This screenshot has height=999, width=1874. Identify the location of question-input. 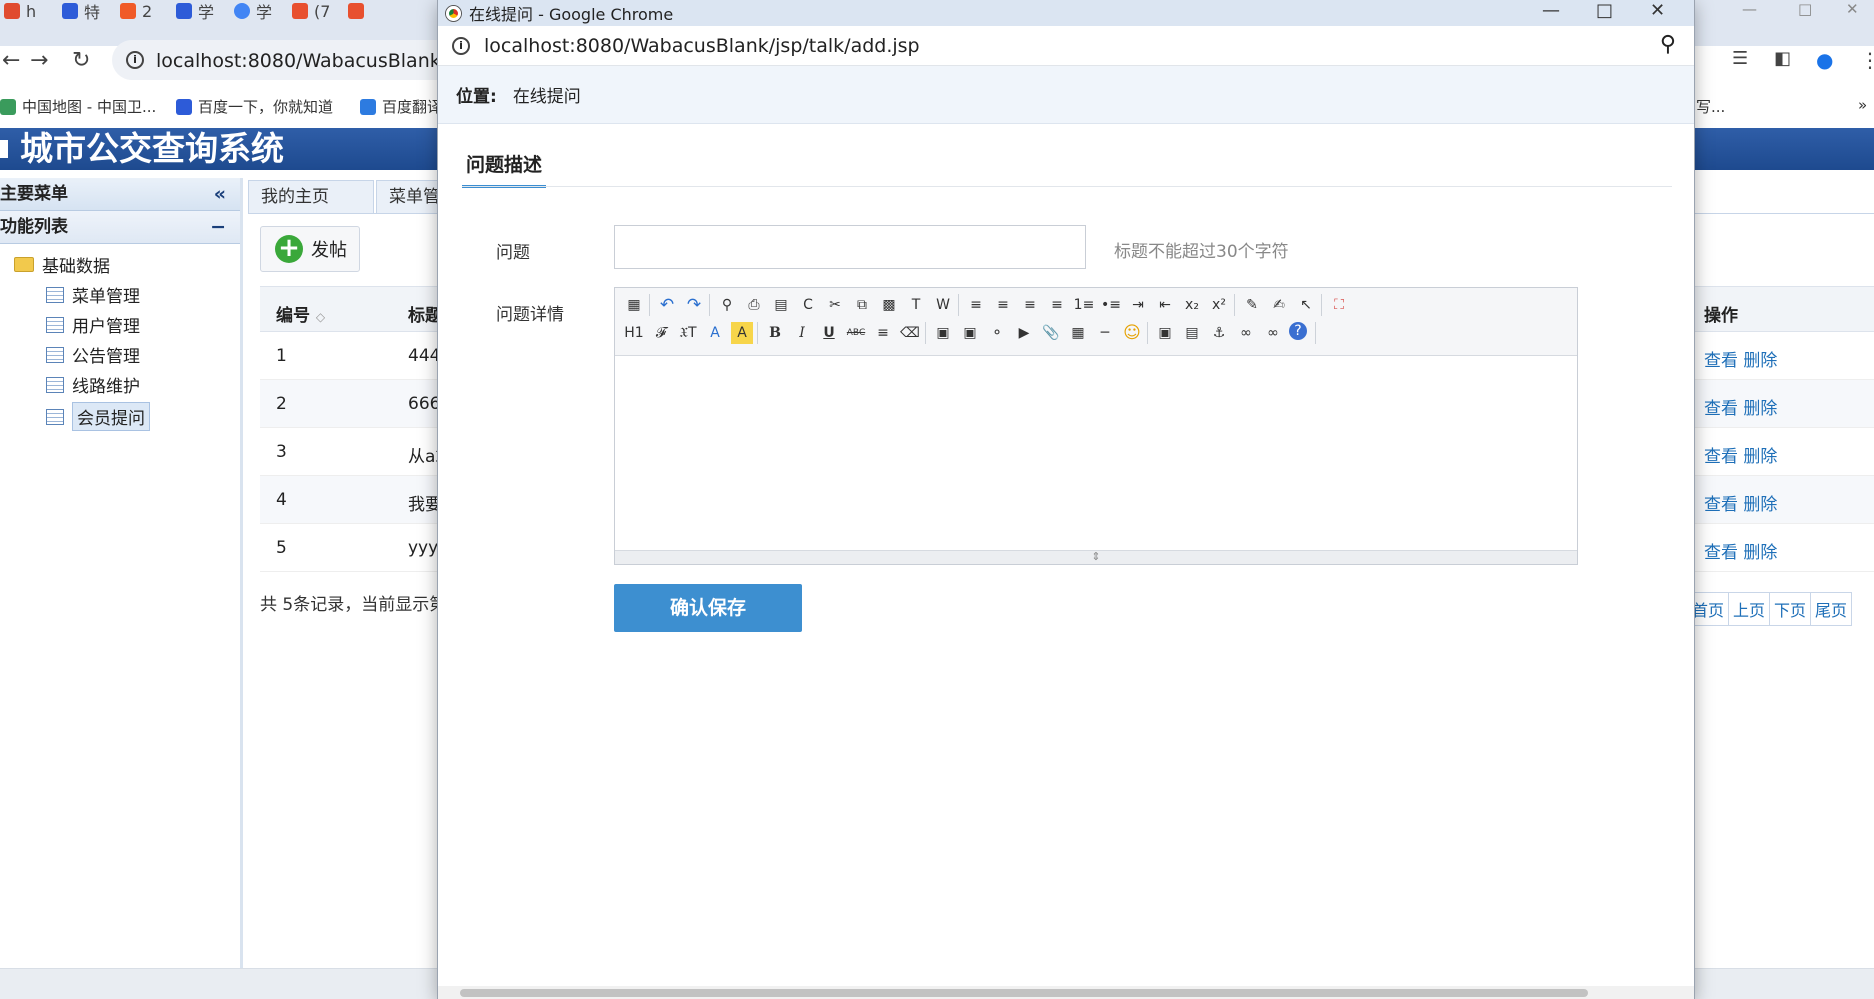
(850, 247).